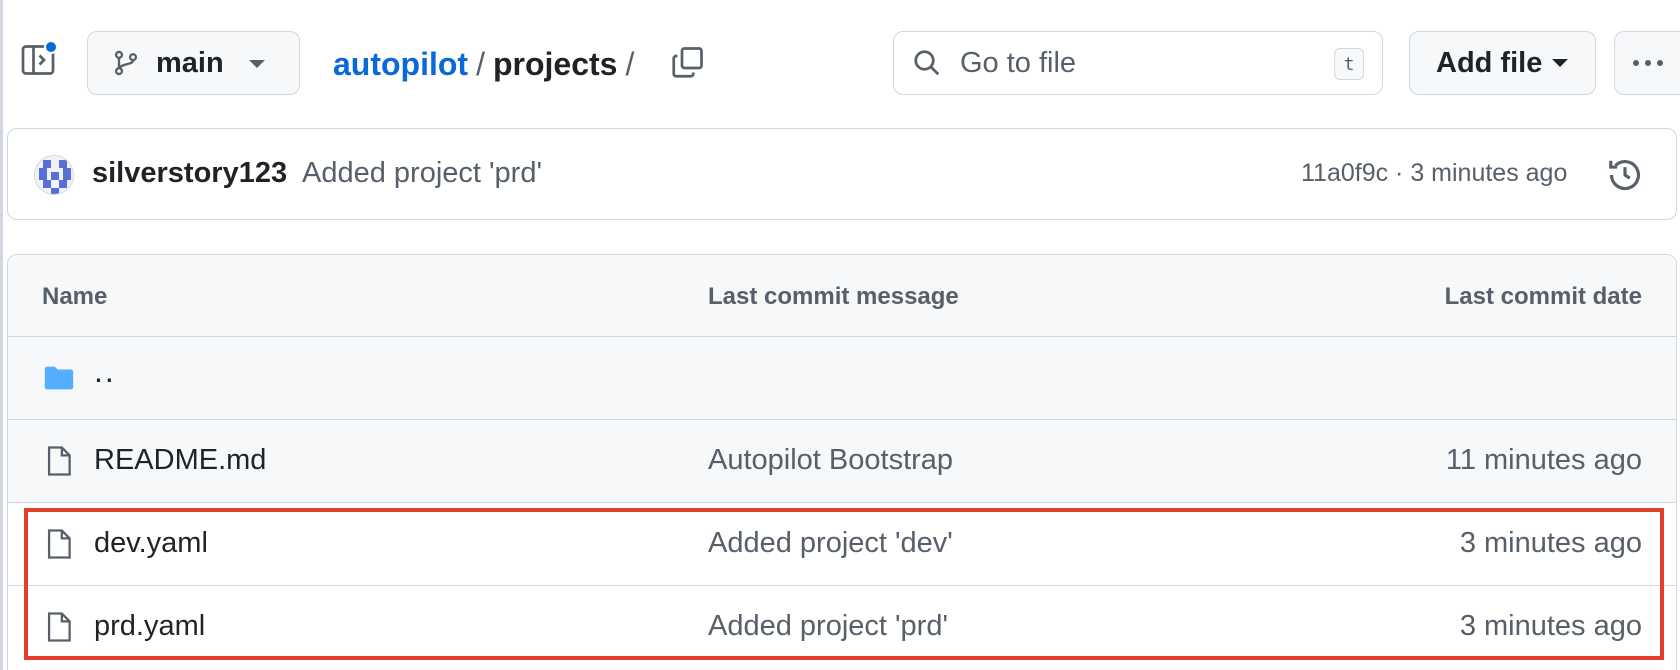 This screenshot has height=670, width=1680. I want to click on breadcrumb-repo-link: autopilot, so click(400, 64).